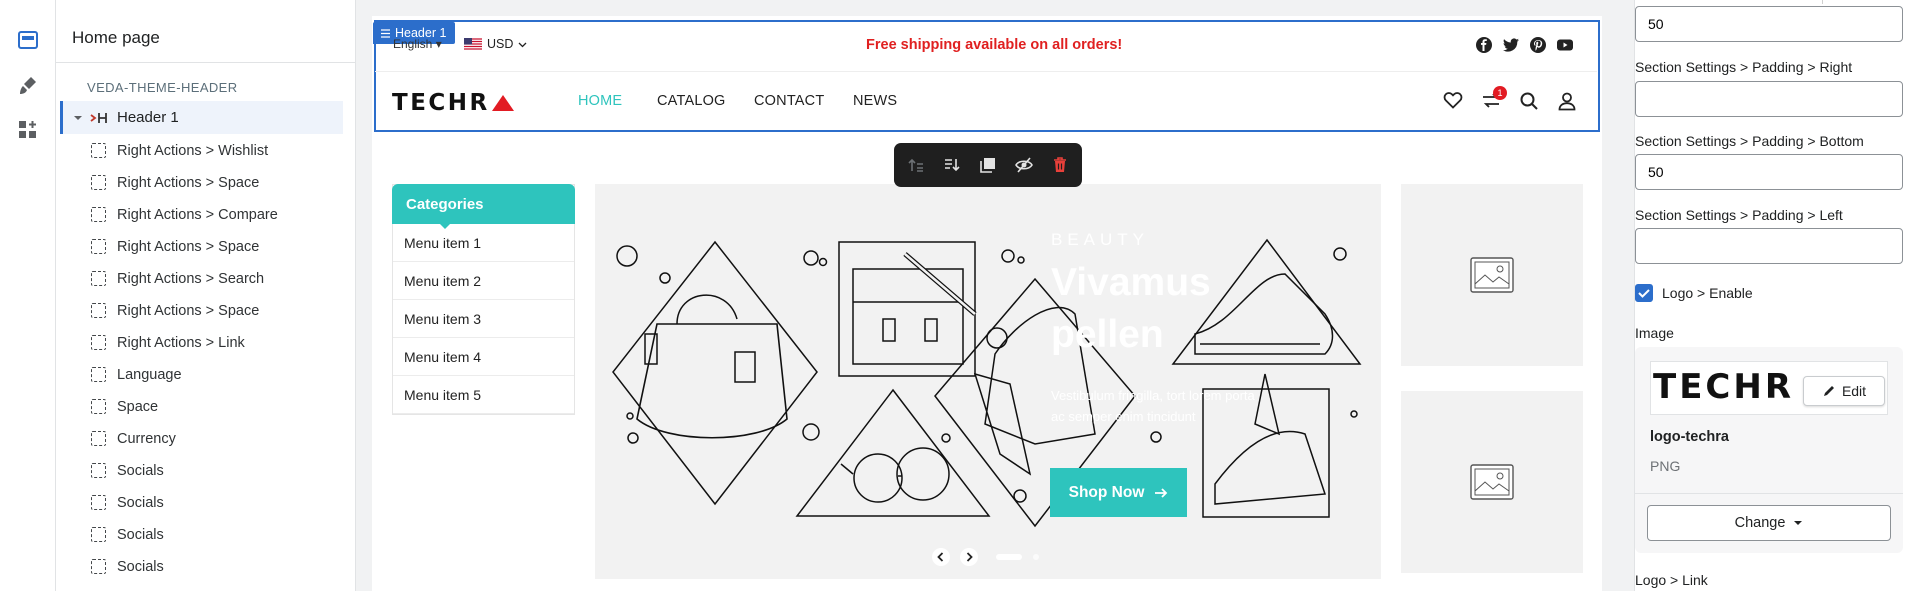  I want to click on tree-item: Language, so click(136, 375).